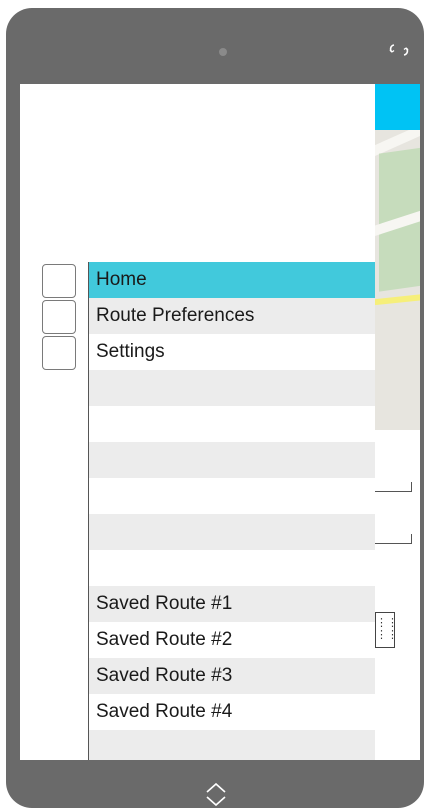 This screenshot has height=810, width=428. Describe the element at coordinates (397, 299) in the screenshot. I see `map-highway` at that location.